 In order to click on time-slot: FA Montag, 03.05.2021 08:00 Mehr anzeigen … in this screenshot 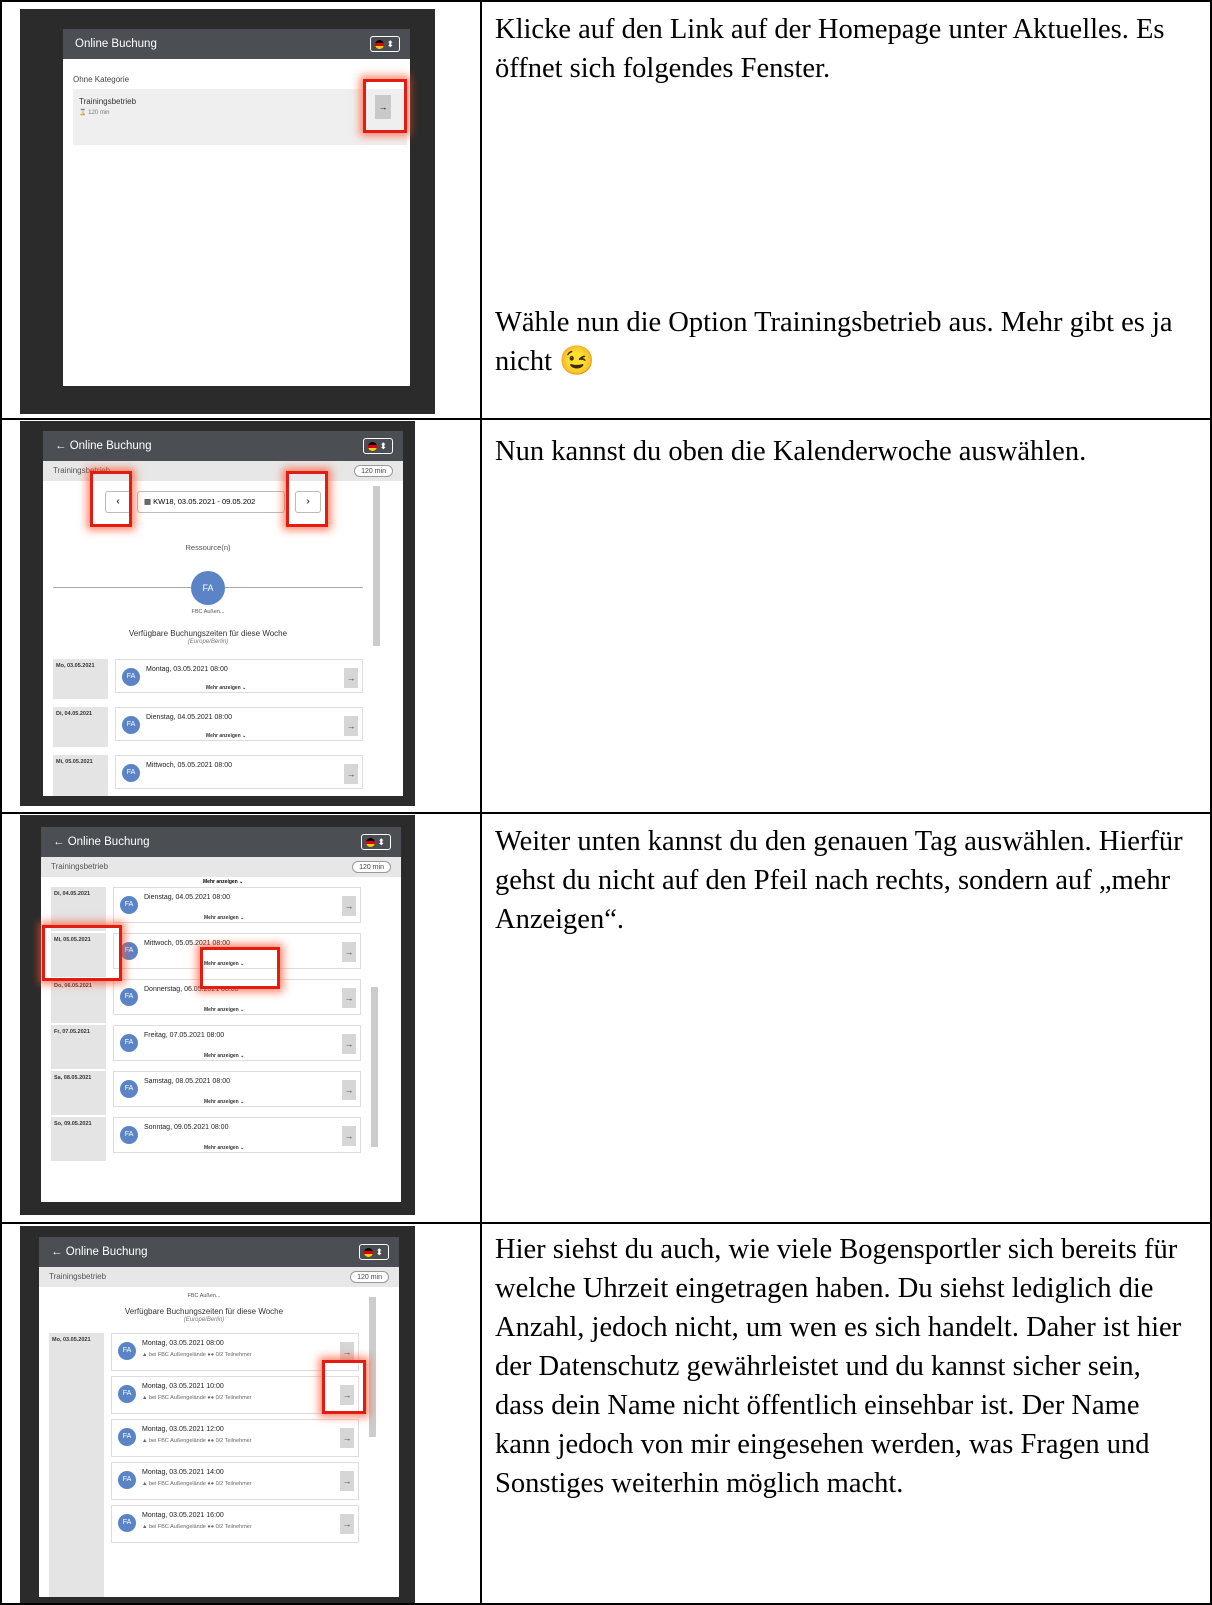, I will do `click(239, 676)`.